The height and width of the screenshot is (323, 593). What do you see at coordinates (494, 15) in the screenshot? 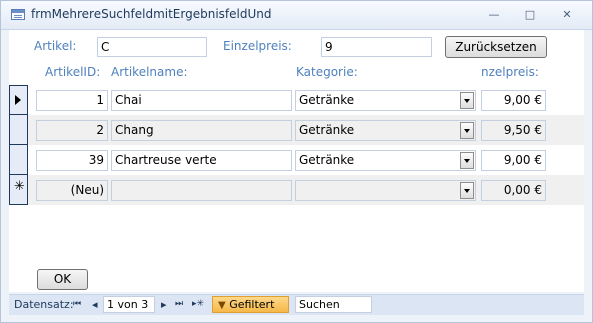
I see `minimize-button: —` at bounding box center [494, 15].